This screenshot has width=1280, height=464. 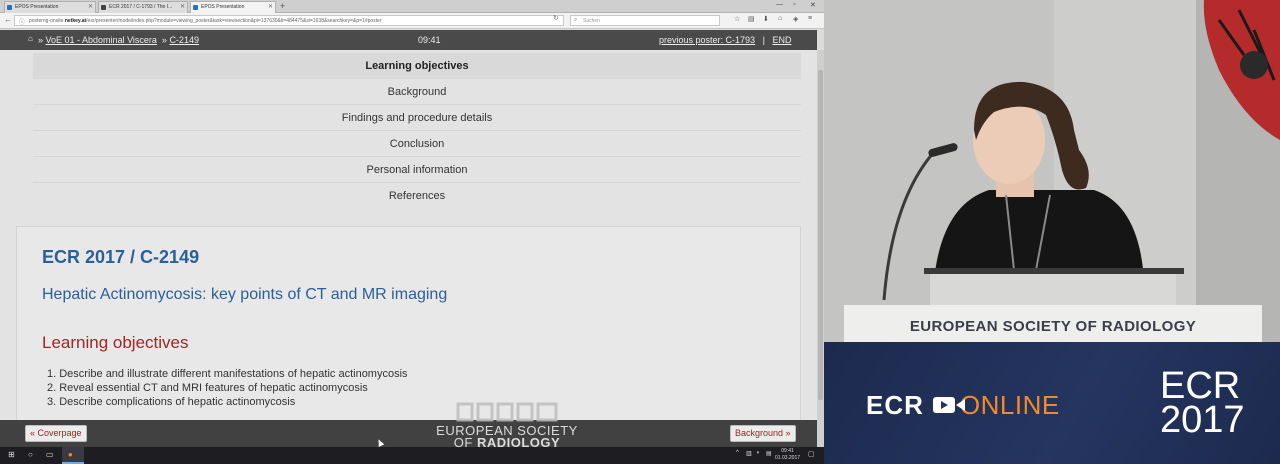 What do you see at coordinates (417, 118) in the screenshot?
I see `section-item-findings: Findings and procedure details` at bounding box center [417, 118].